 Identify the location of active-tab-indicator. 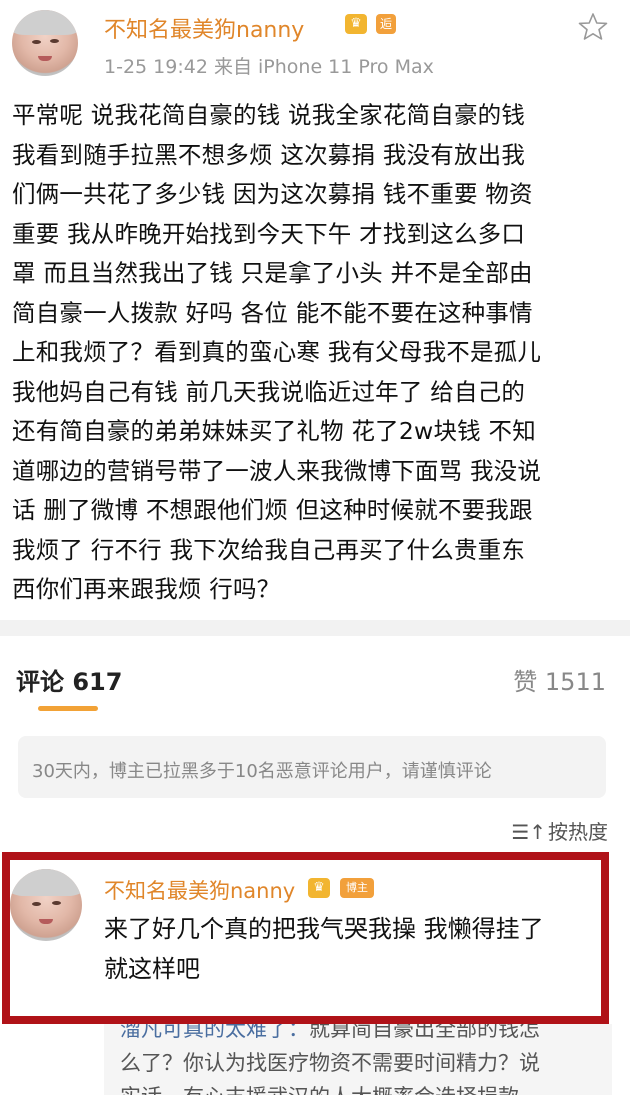
(68, 708).